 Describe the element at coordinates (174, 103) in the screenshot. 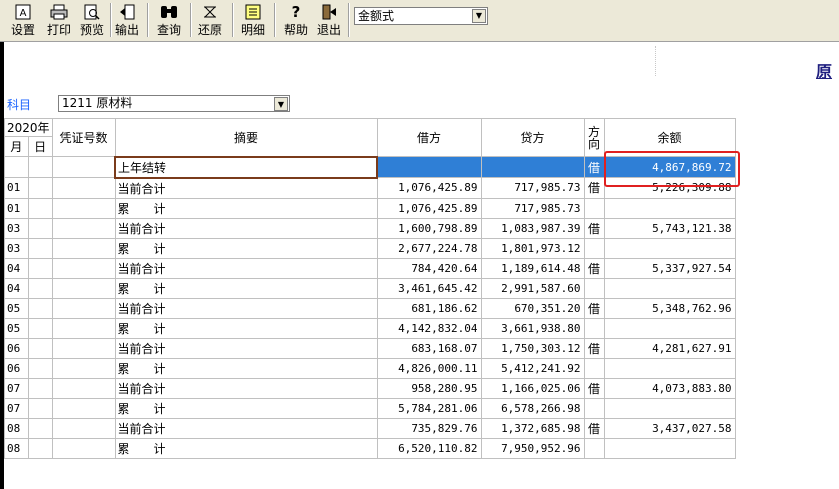

I see `account-select: 1211 原材料 ▼` at that location.